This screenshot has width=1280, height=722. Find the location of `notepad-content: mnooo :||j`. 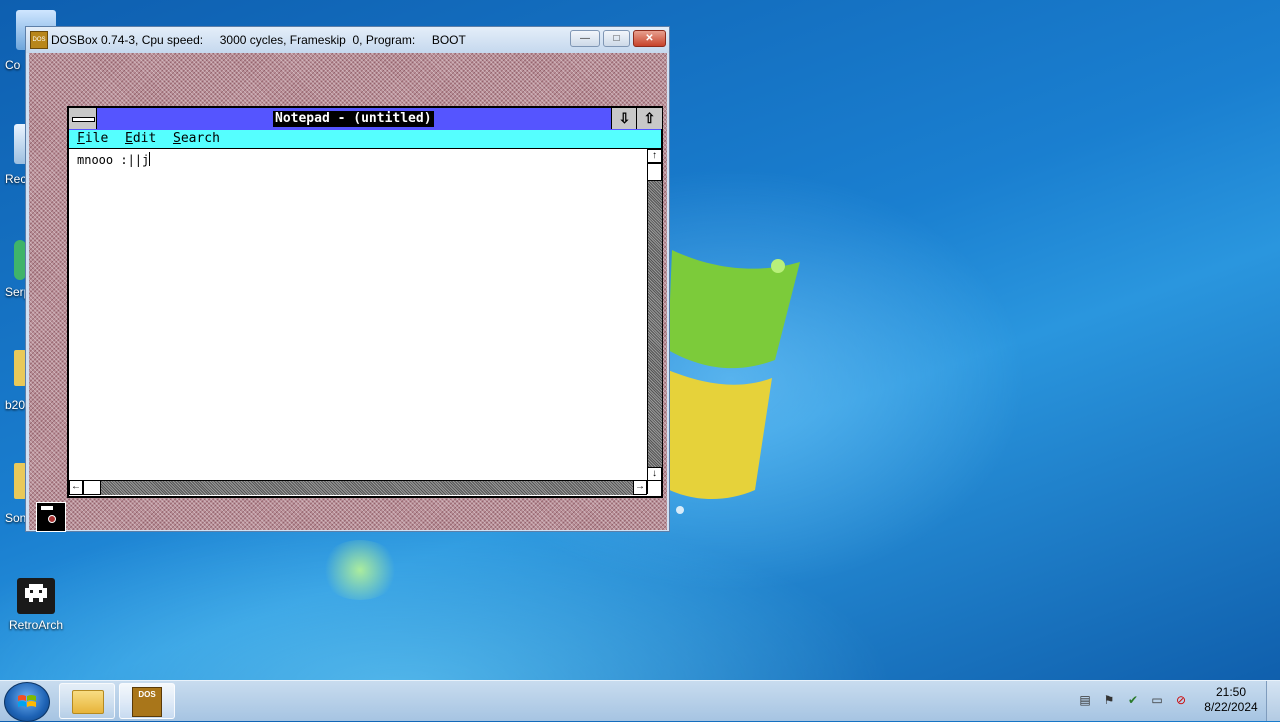

notepad-content: mnooo :||j is located at coordinates (113, 160).